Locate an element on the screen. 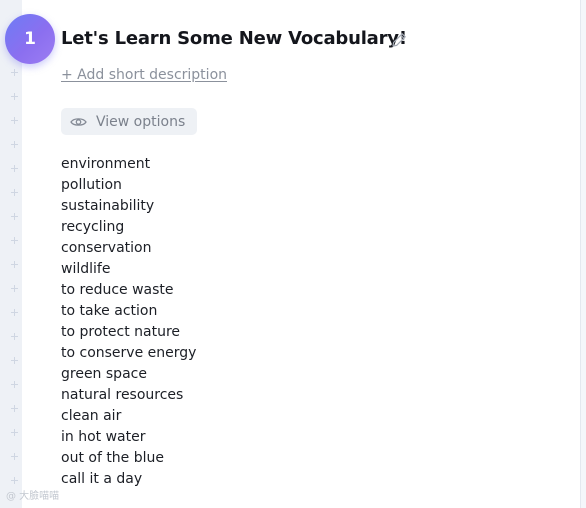  left-gutter is located at coordinates (11, 254).